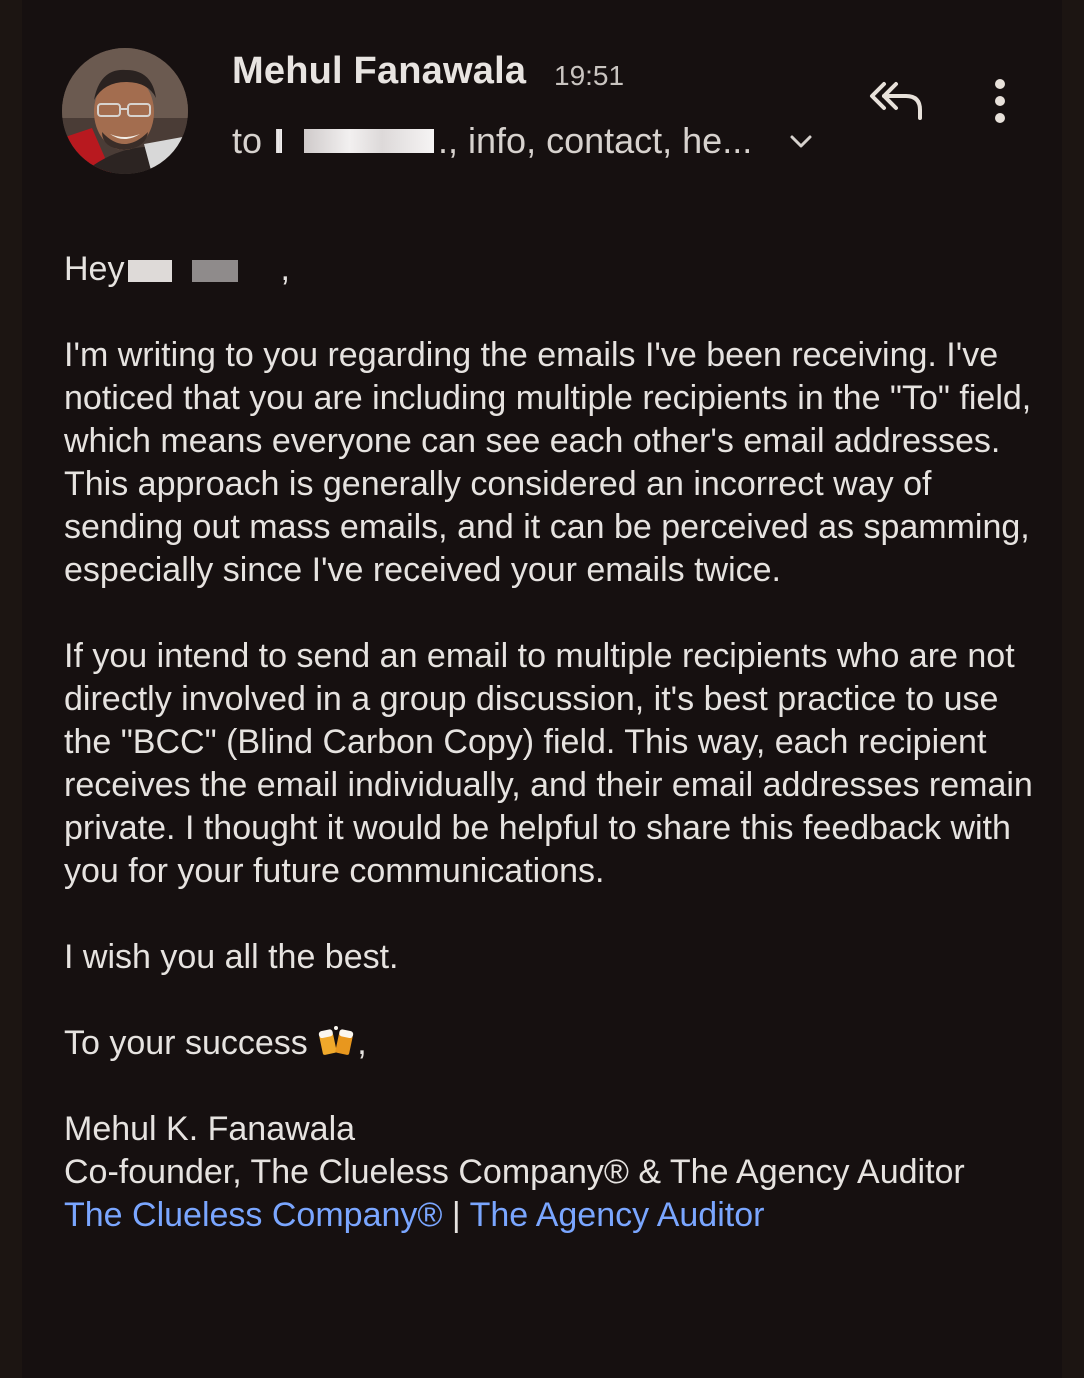  What do you see at coordinates (94, 269) in the screenshot?
I see `greeting-prefix: Hey` at bounding box center [94, 269].